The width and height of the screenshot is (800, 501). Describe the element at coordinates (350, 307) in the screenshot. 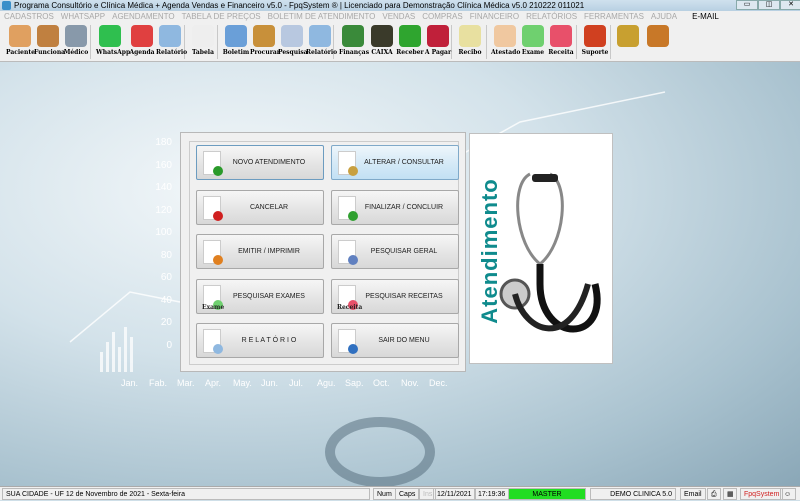

I see `button-icon-caption: Receita` at that location.